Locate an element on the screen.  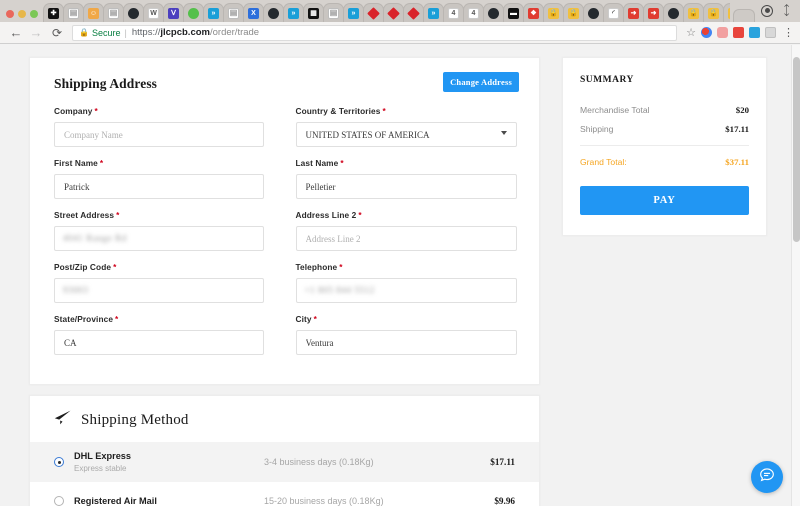
tab-pin: ❖ is located at coordinates (533, 12).